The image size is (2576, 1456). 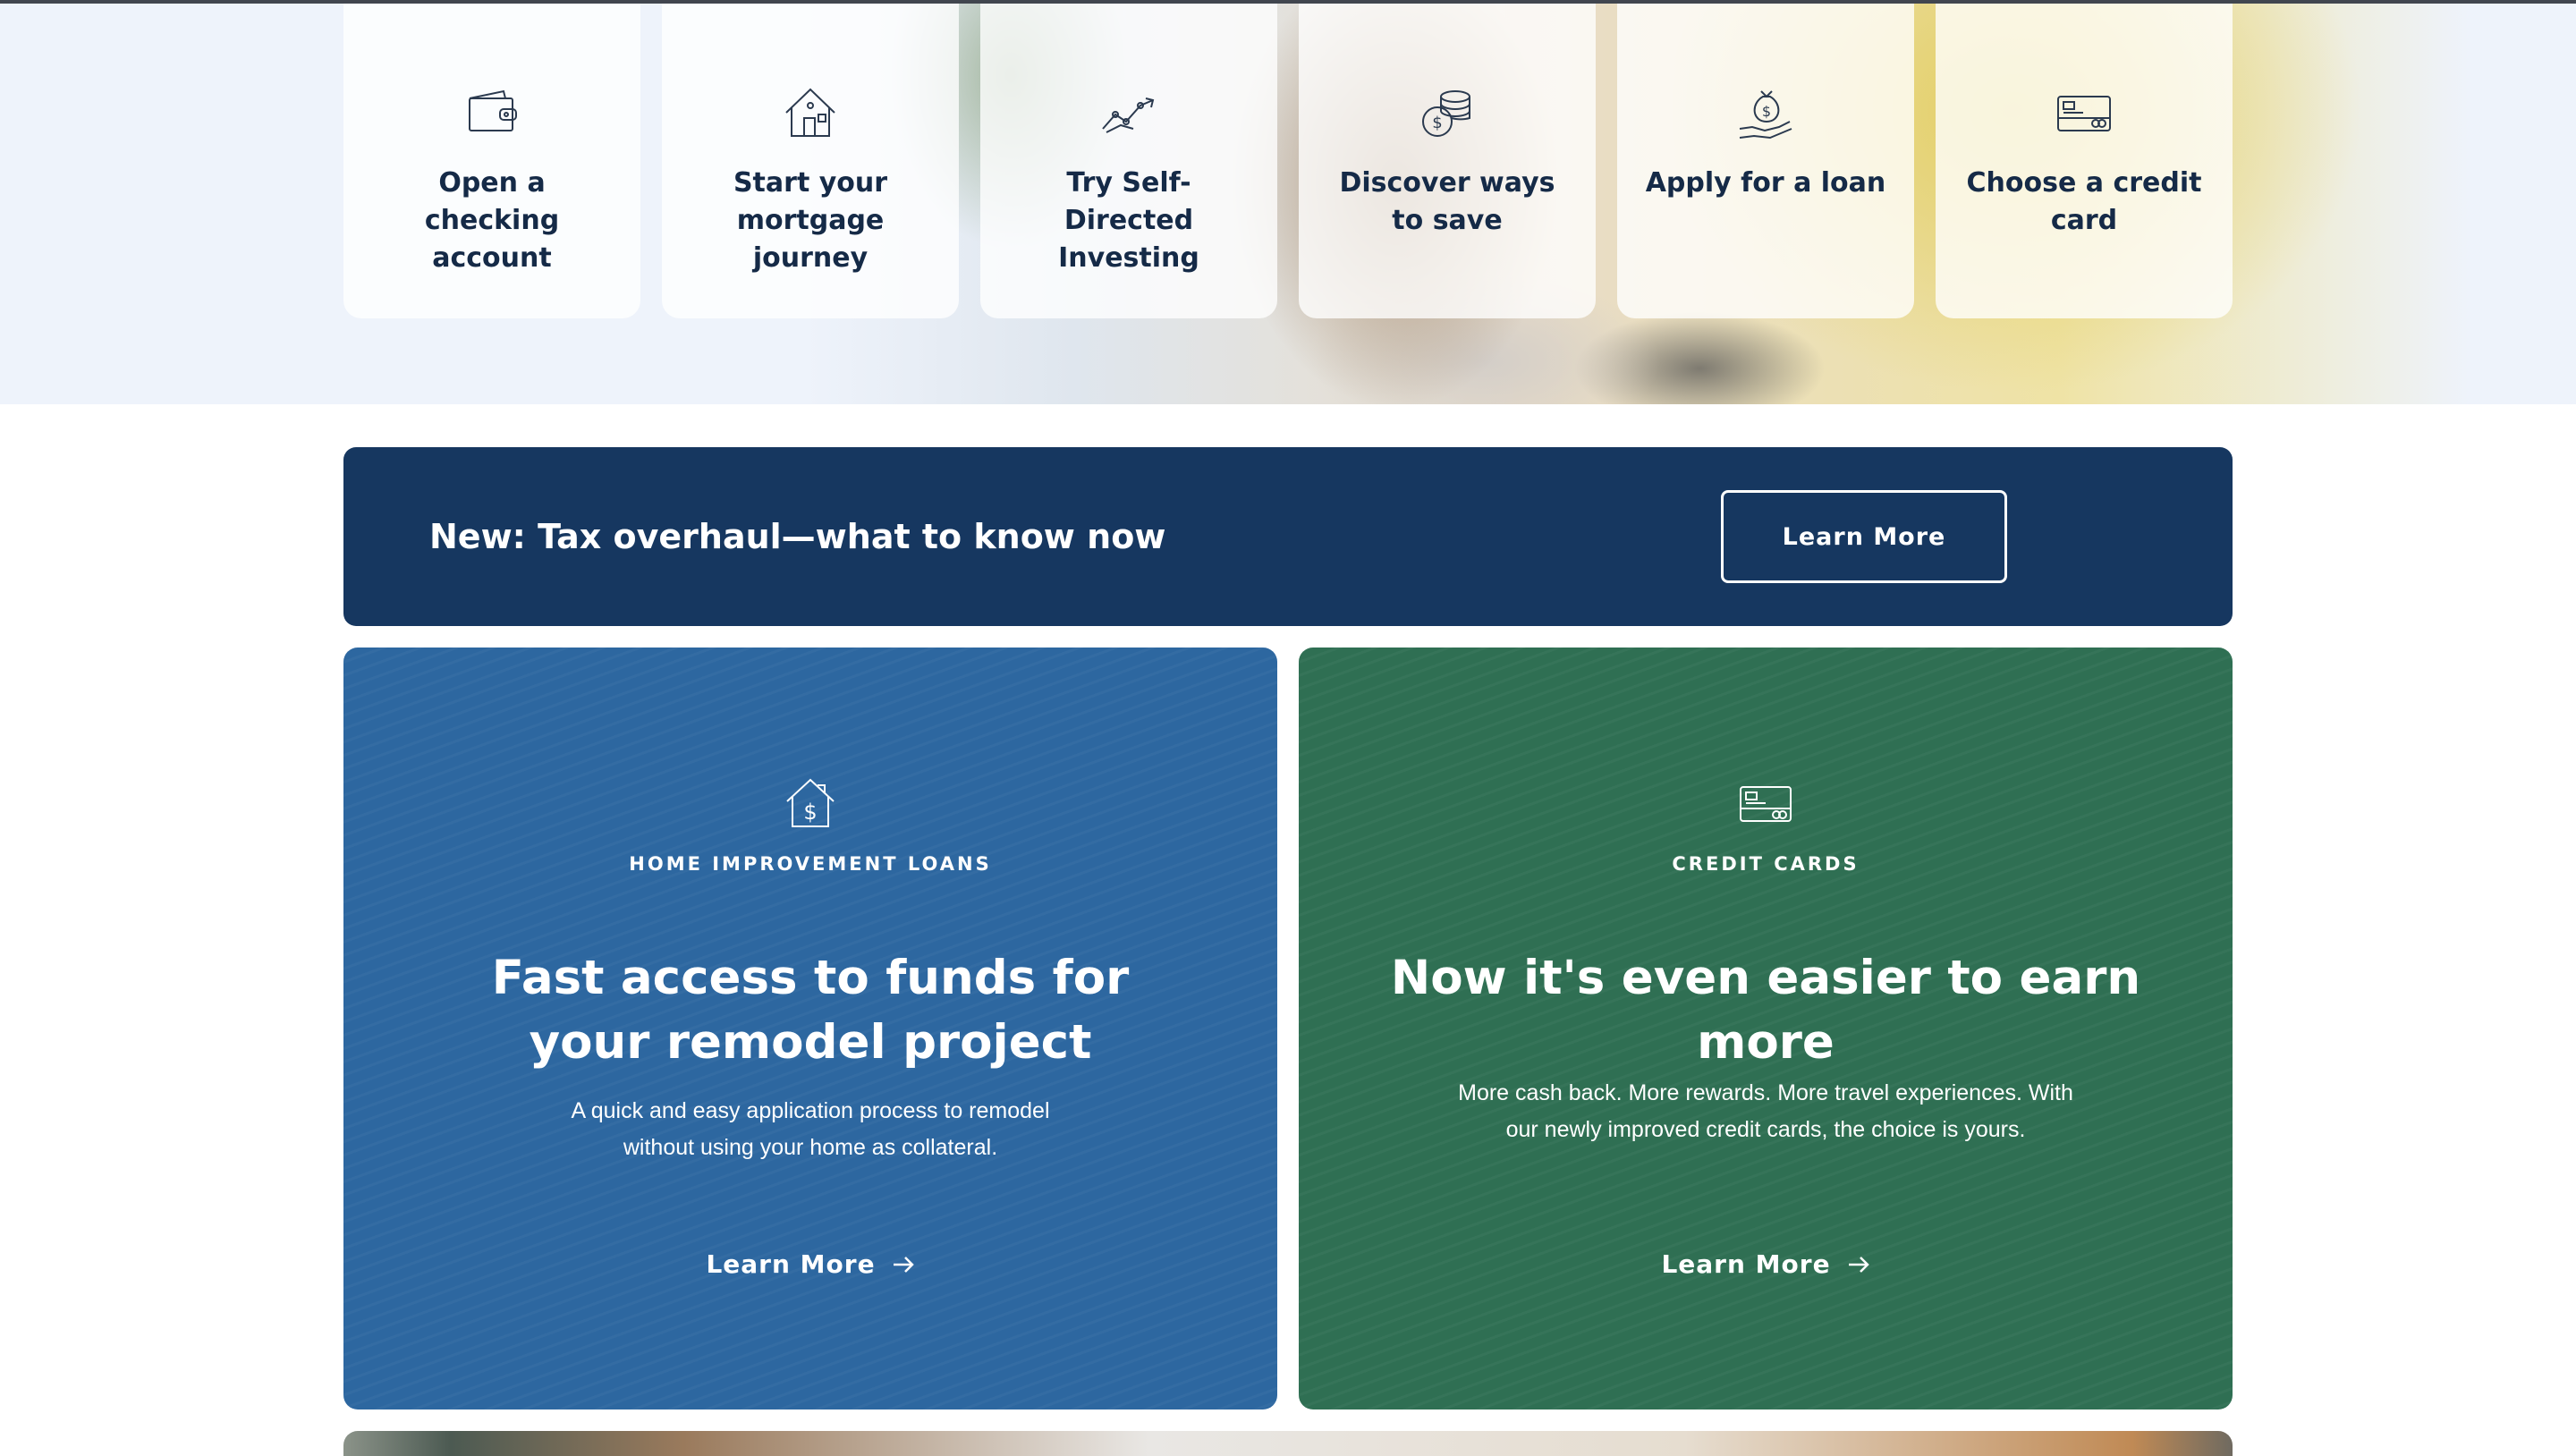 I want to click on trend-chart-icon, so click(x=1128, y=115).